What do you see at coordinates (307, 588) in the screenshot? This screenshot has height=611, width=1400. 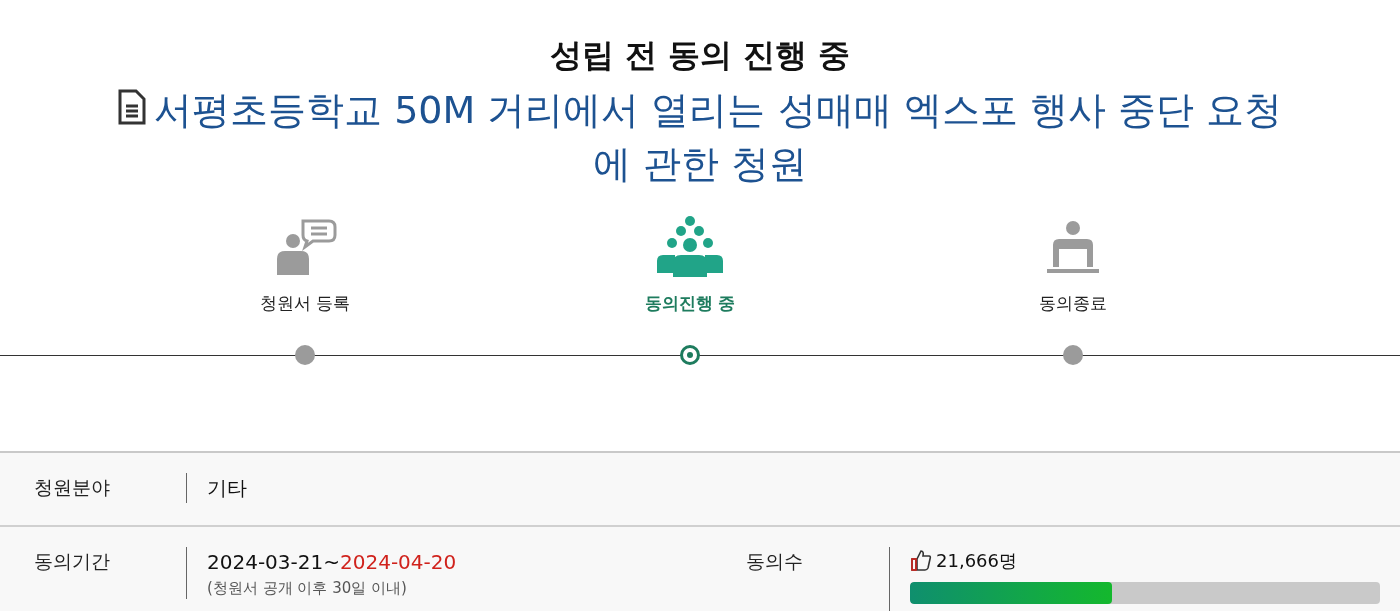 I see `period-note: (청원서 공개 이후 30일 이내)` at bounding box center [307, 588].